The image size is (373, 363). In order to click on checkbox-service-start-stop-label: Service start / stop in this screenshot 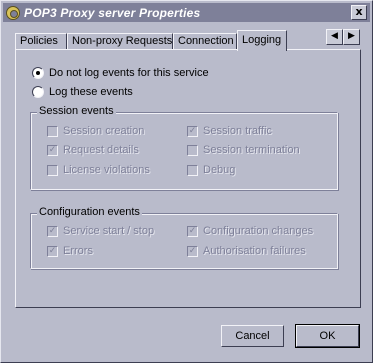, I will do `click(109, 231)`.